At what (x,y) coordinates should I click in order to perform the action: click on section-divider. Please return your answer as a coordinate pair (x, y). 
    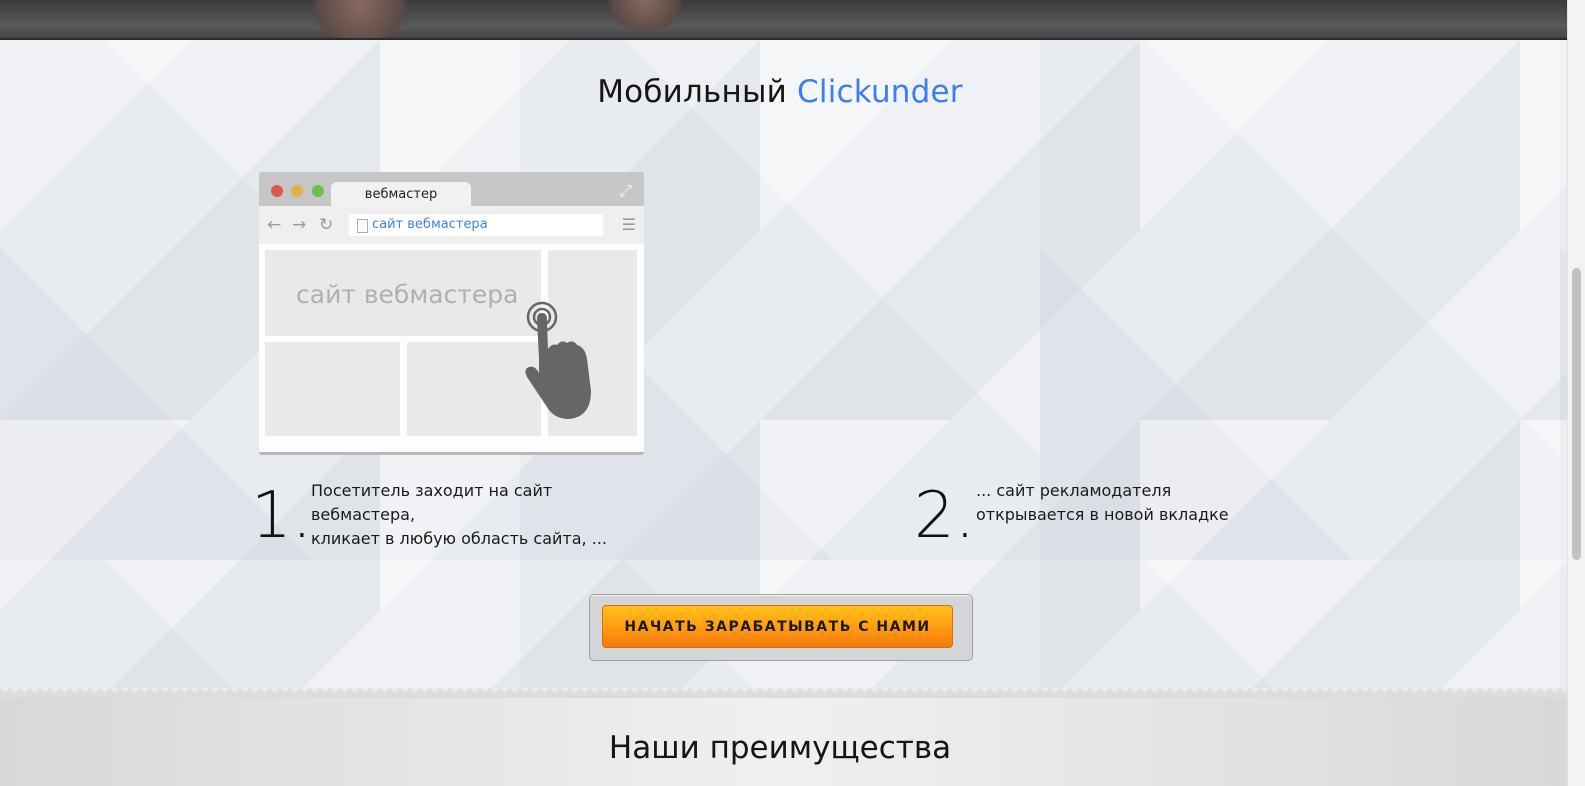
    Looking at the image, I should click on (784, 693).